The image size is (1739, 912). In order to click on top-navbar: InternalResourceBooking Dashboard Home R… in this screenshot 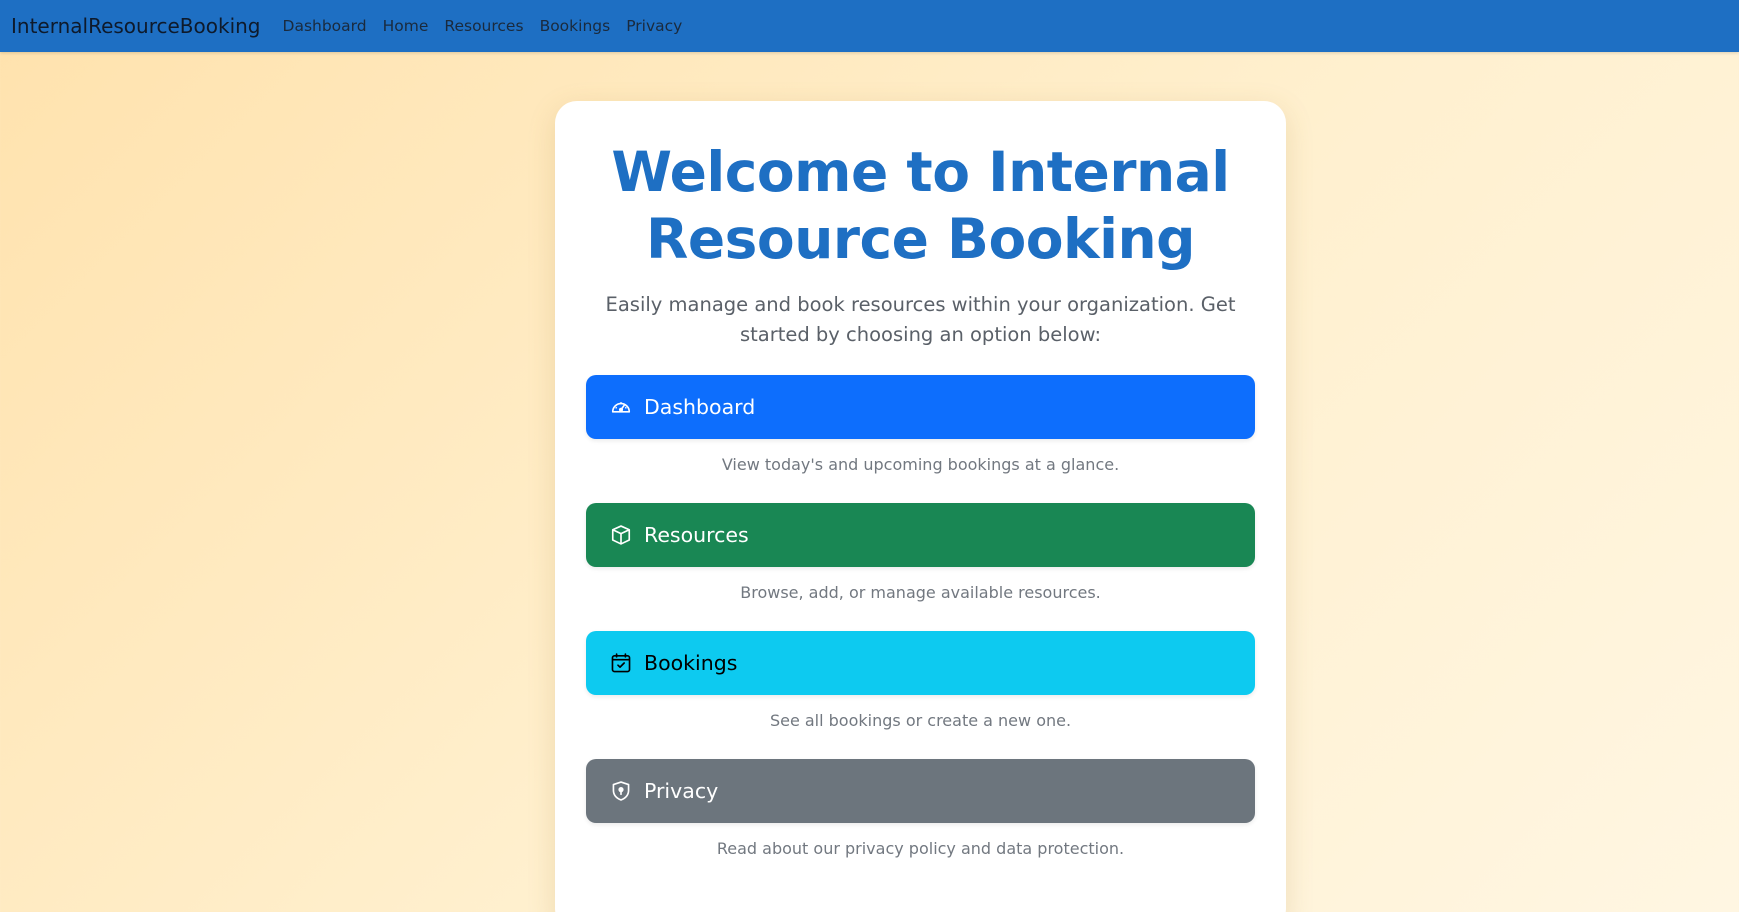, I will do `click(869, 26)`.